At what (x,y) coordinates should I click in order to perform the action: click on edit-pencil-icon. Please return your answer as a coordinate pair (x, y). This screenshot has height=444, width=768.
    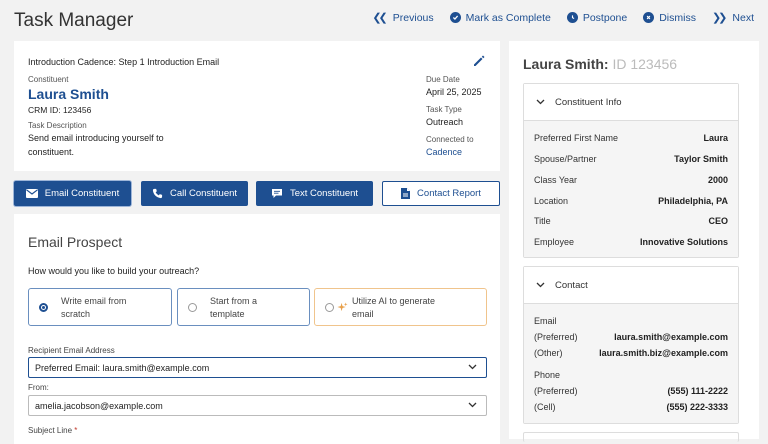
    Looking at the image, I should click on (479, 61).